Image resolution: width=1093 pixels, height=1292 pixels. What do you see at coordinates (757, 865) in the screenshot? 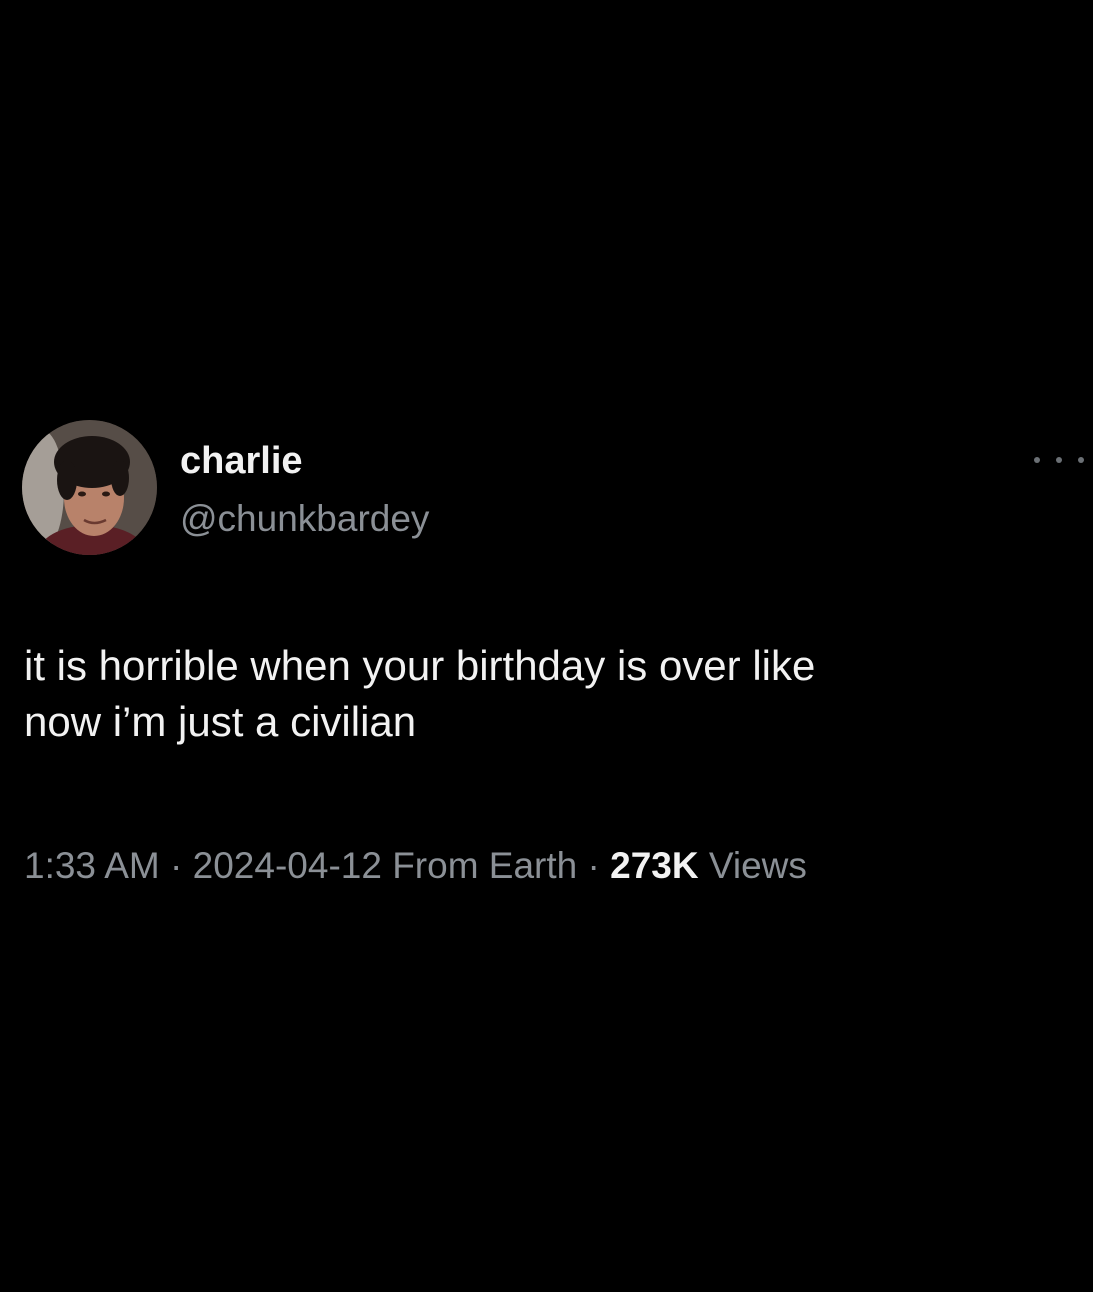
I see `views-label: Views` at bounding box center [757, 865].